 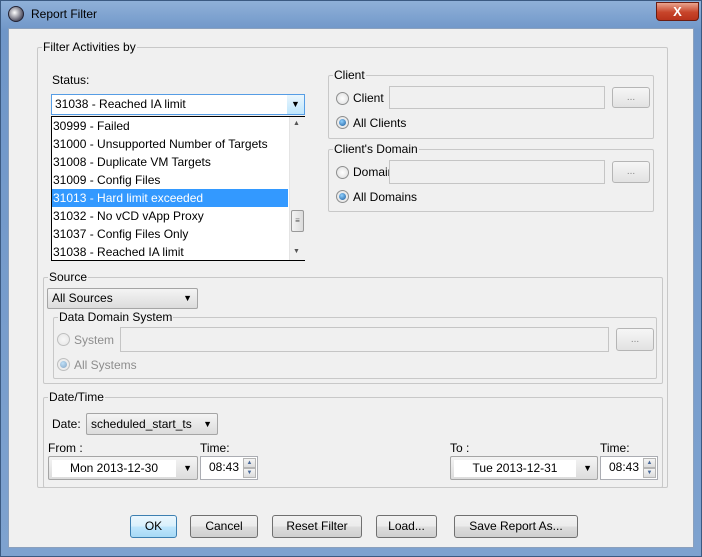 I want to click on all-systems-radio, so click(x=63, y=364).